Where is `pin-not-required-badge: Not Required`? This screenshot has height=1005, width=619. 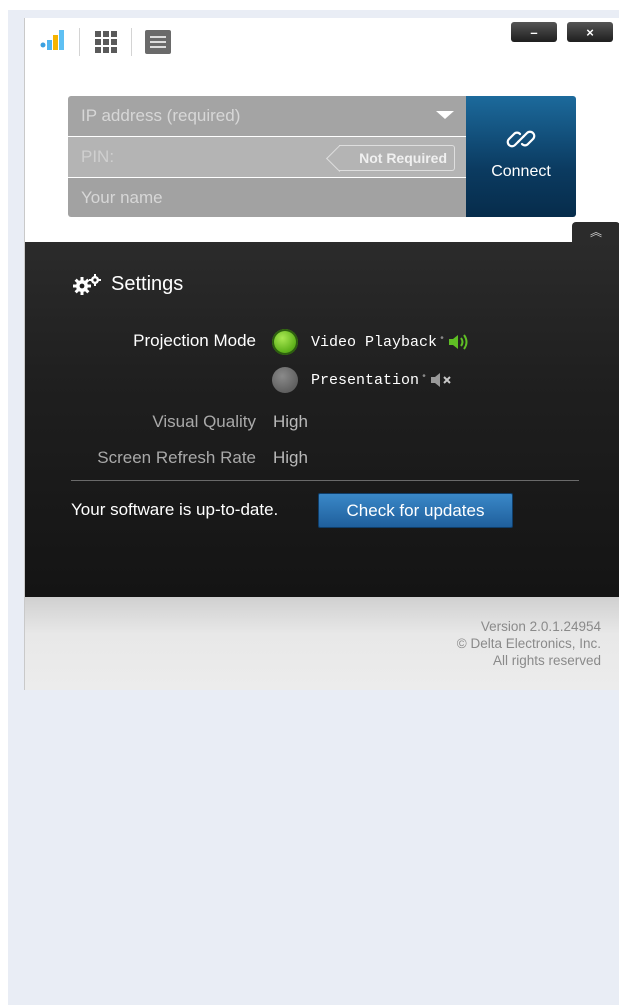 pin-not-required-badge: Not Required is located at coordinates (397, 158).